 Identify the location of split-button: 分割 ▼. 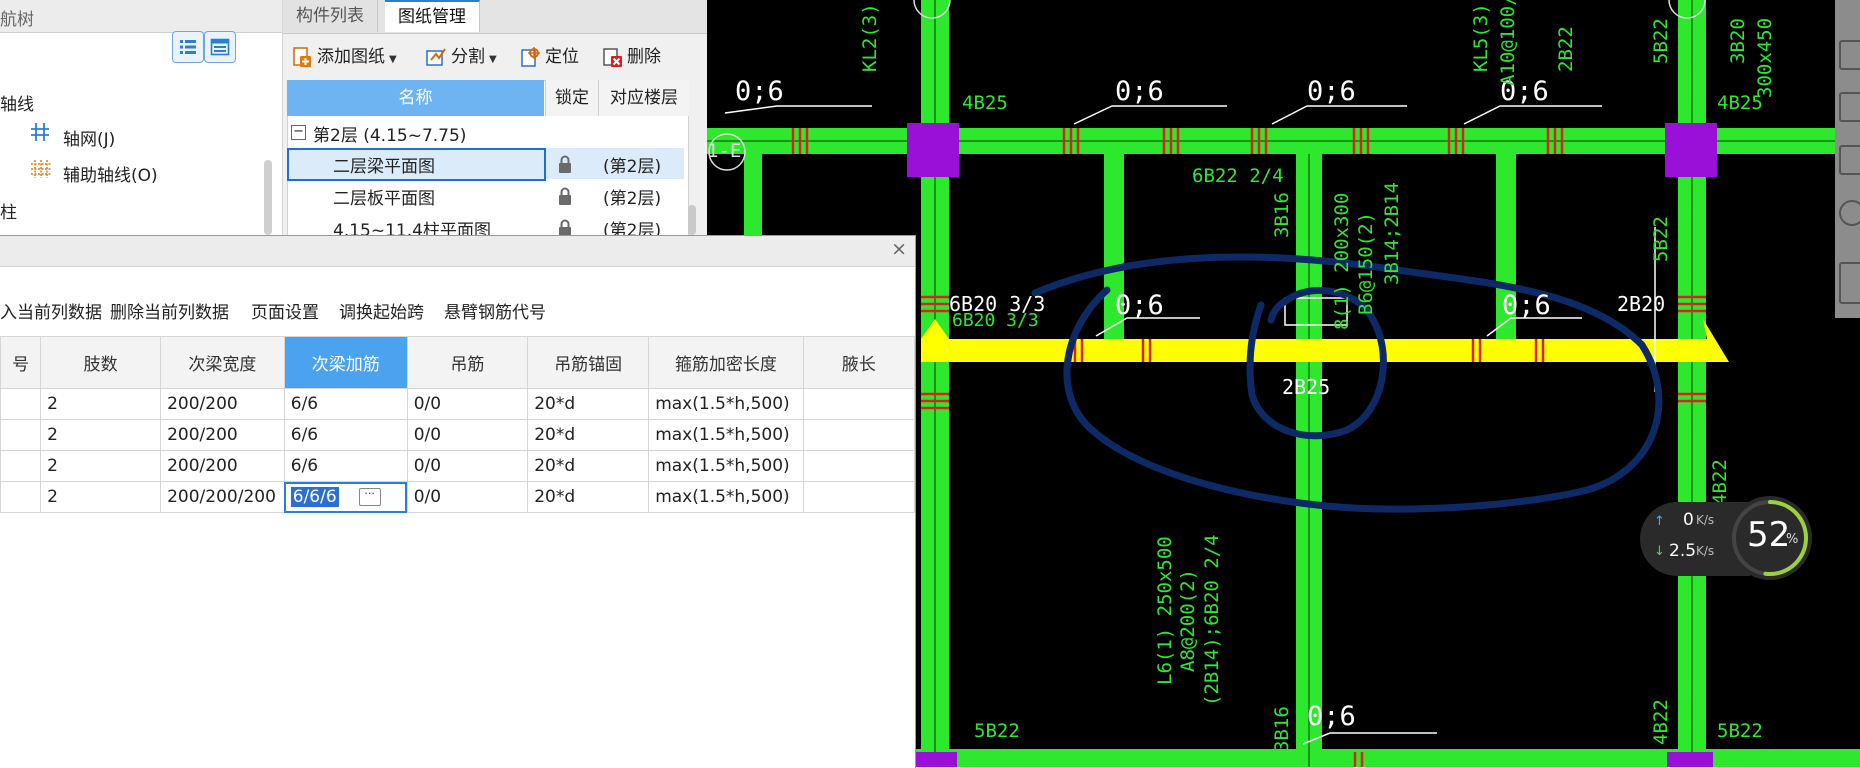
(461, 57).